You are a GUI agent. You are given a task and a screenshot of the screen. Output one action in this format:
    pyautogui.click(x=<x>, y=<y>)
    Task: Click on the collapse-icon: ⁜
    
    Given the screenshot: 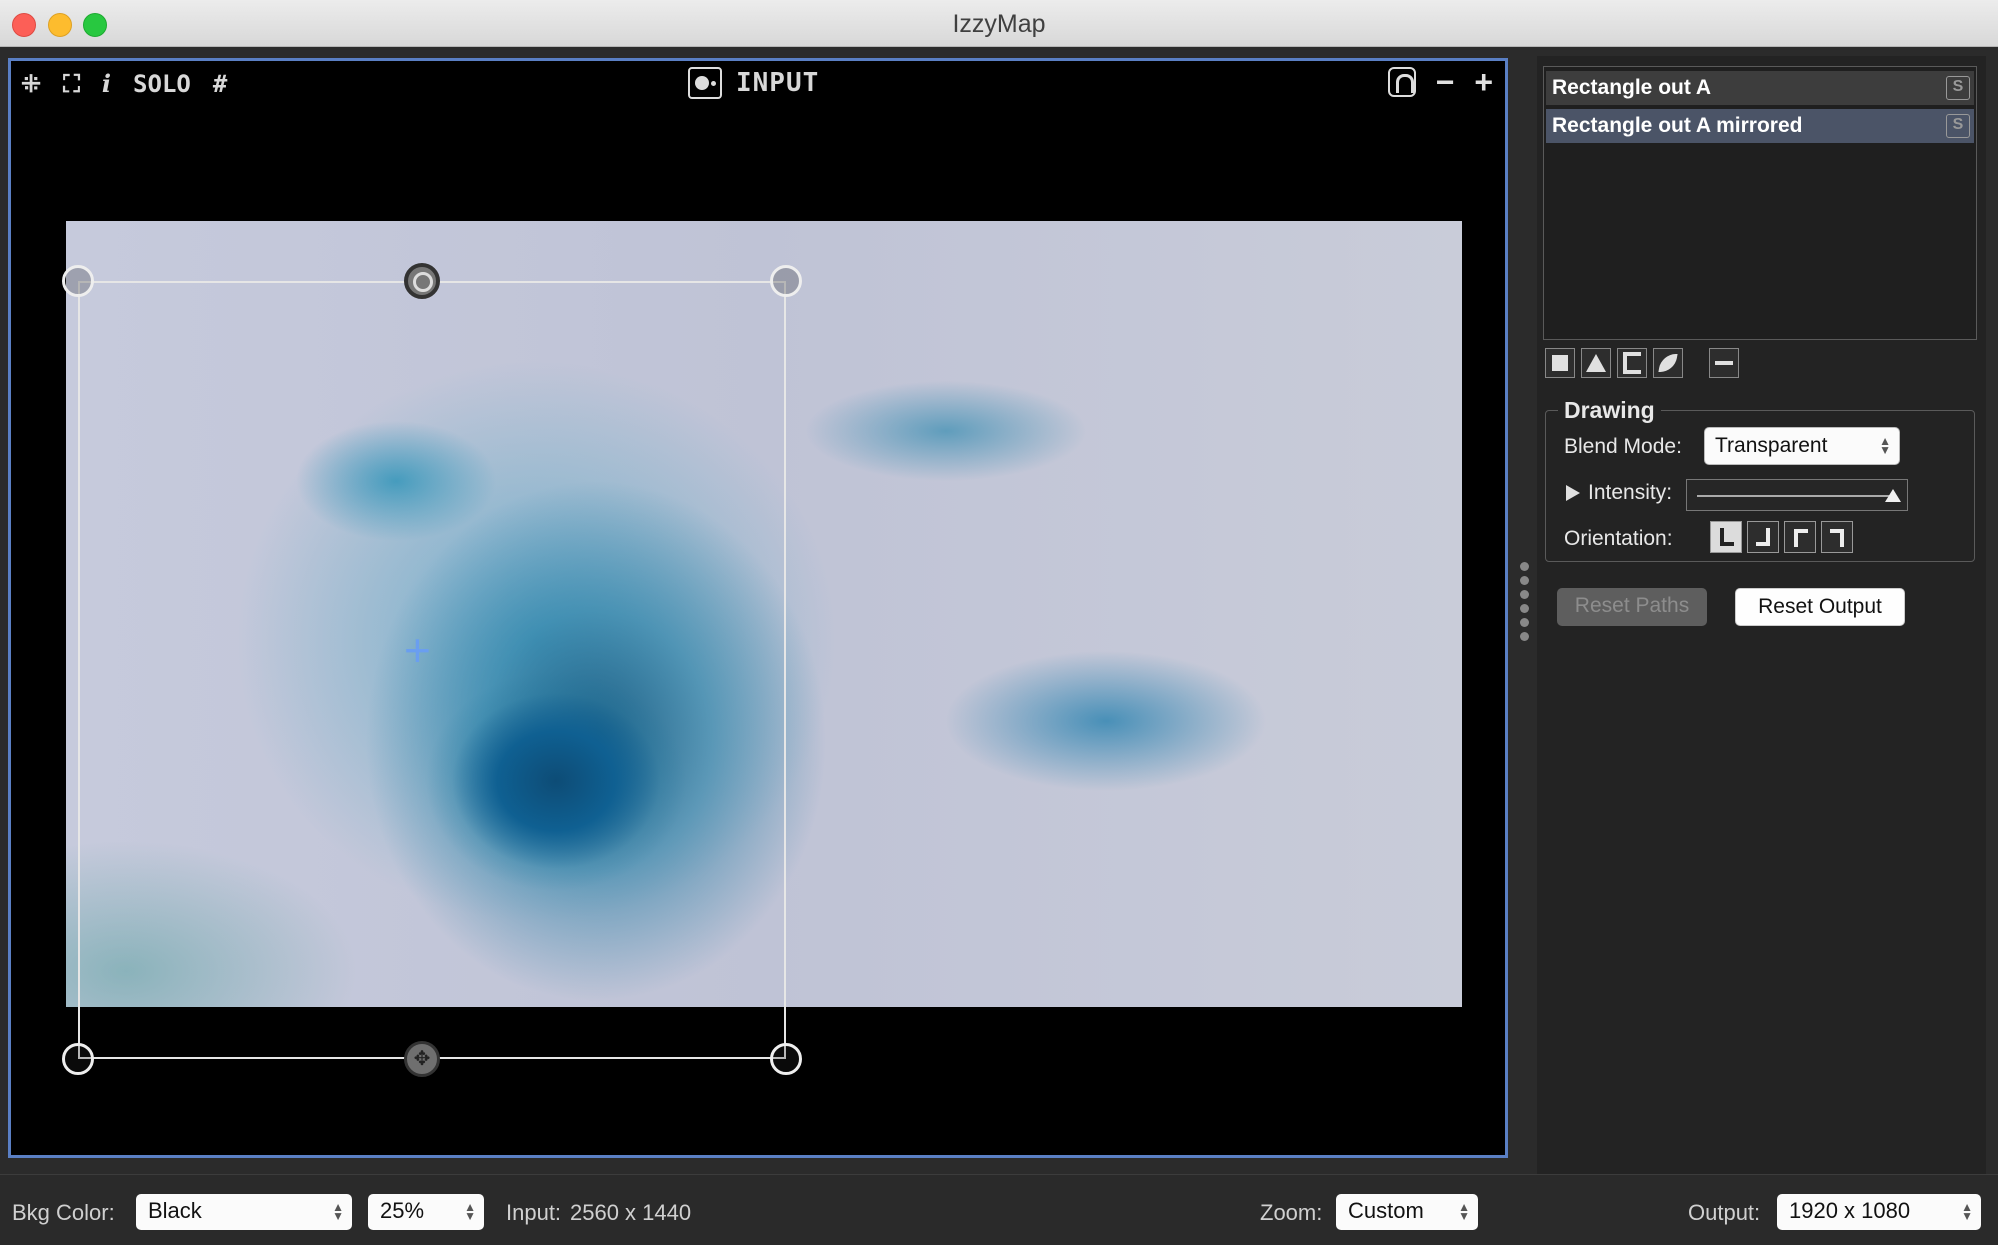 What is the action you would take?
    pyautogui.click(x=31, y=84)
    